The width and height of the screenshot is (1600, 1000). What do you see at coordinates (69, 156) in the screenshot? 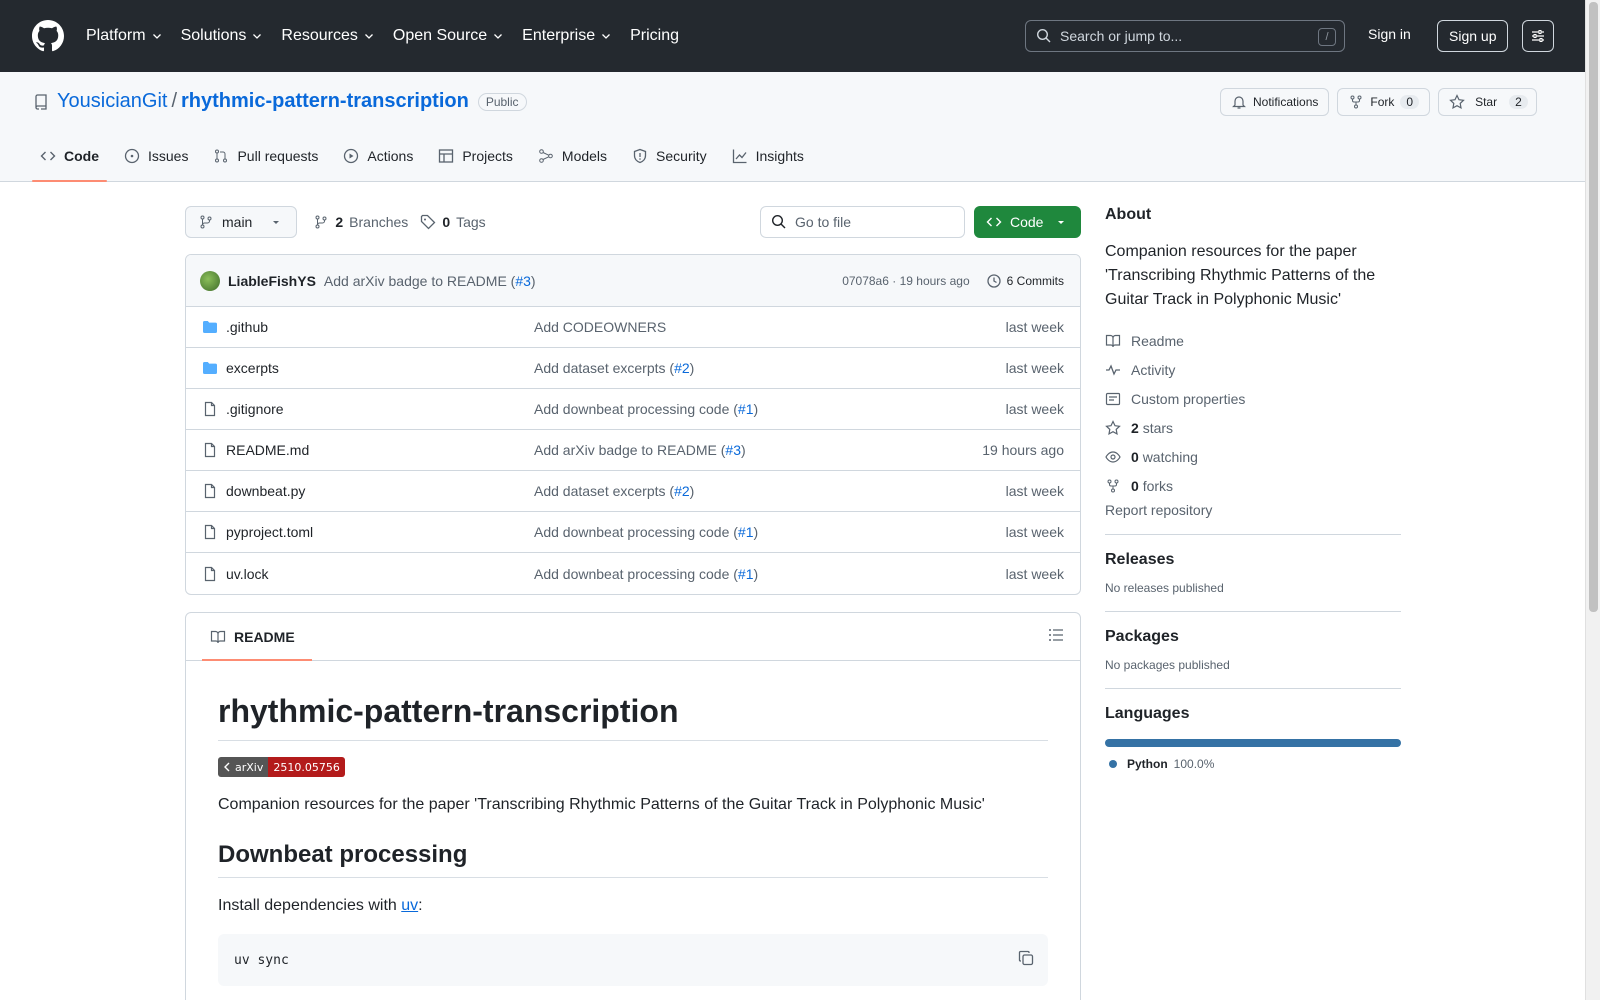
I see `tab-code: Code` at bounding box center [69, 156].